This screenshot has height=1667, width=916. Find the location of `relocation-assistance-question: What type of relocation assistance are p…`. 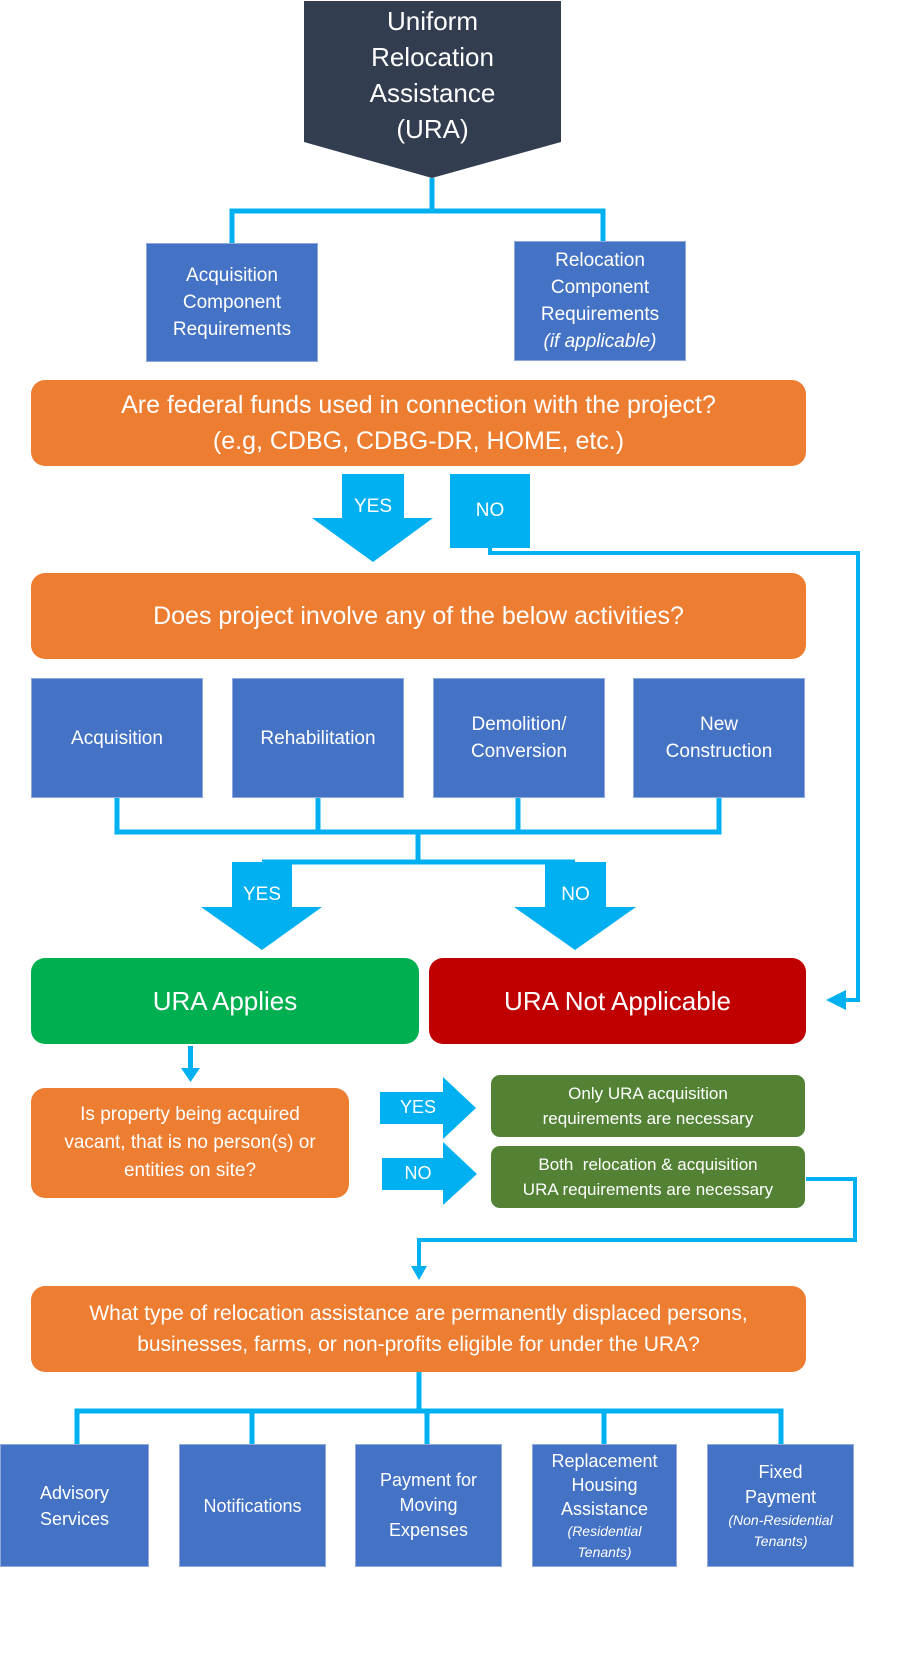

relocation-assistance-question: What type of relocation assistance are p… is located at coordinates (418, 1329).